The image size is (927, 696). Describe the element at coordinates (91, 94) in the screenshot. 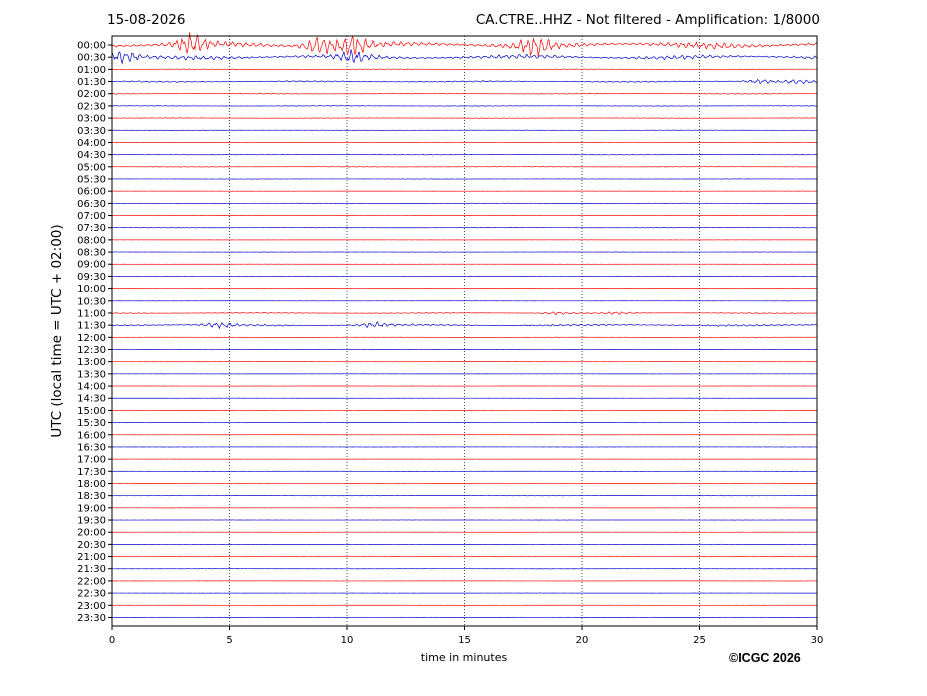

I see `y-tick-label-0200: 02:00` at that location.